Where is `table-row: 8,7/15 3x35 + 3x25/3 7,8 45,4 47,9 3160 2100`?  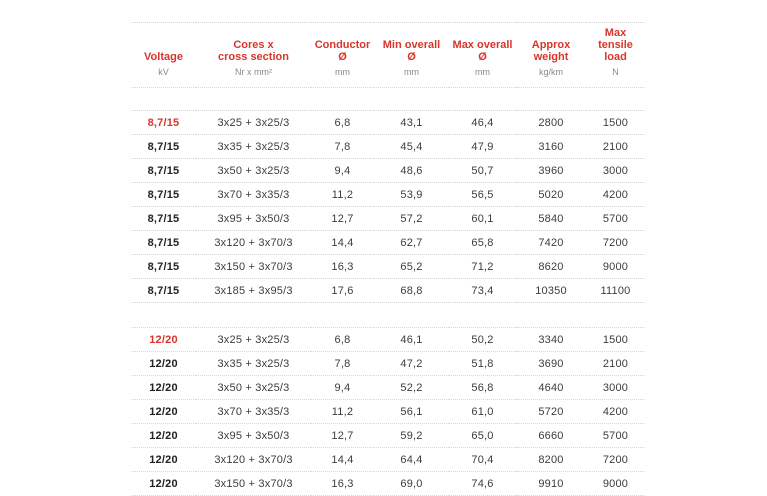 table-row: 8,7/15 3x35 + 3x25/3 7,8 45,4 47,9 3160 2100 is located at coordinates (388, 146).